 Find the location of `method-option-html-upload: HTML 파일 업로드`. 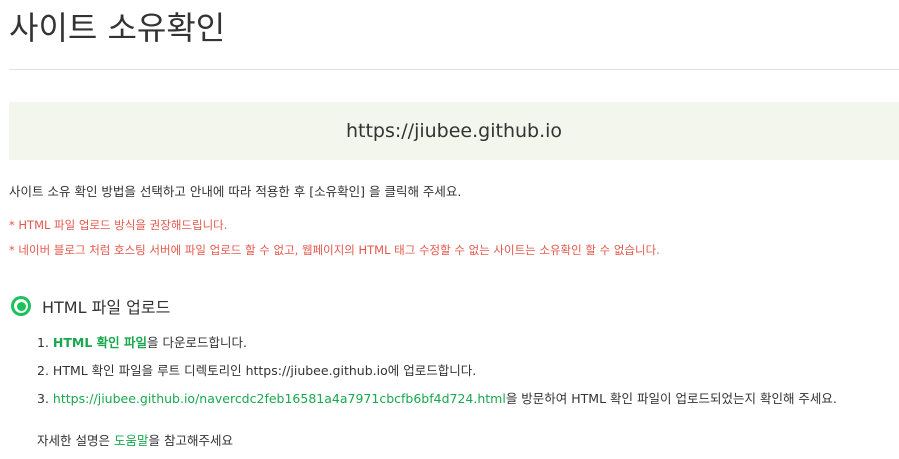

method-option-html-upload: HTML 파일 업로드 is located at coordinates (90, 306).